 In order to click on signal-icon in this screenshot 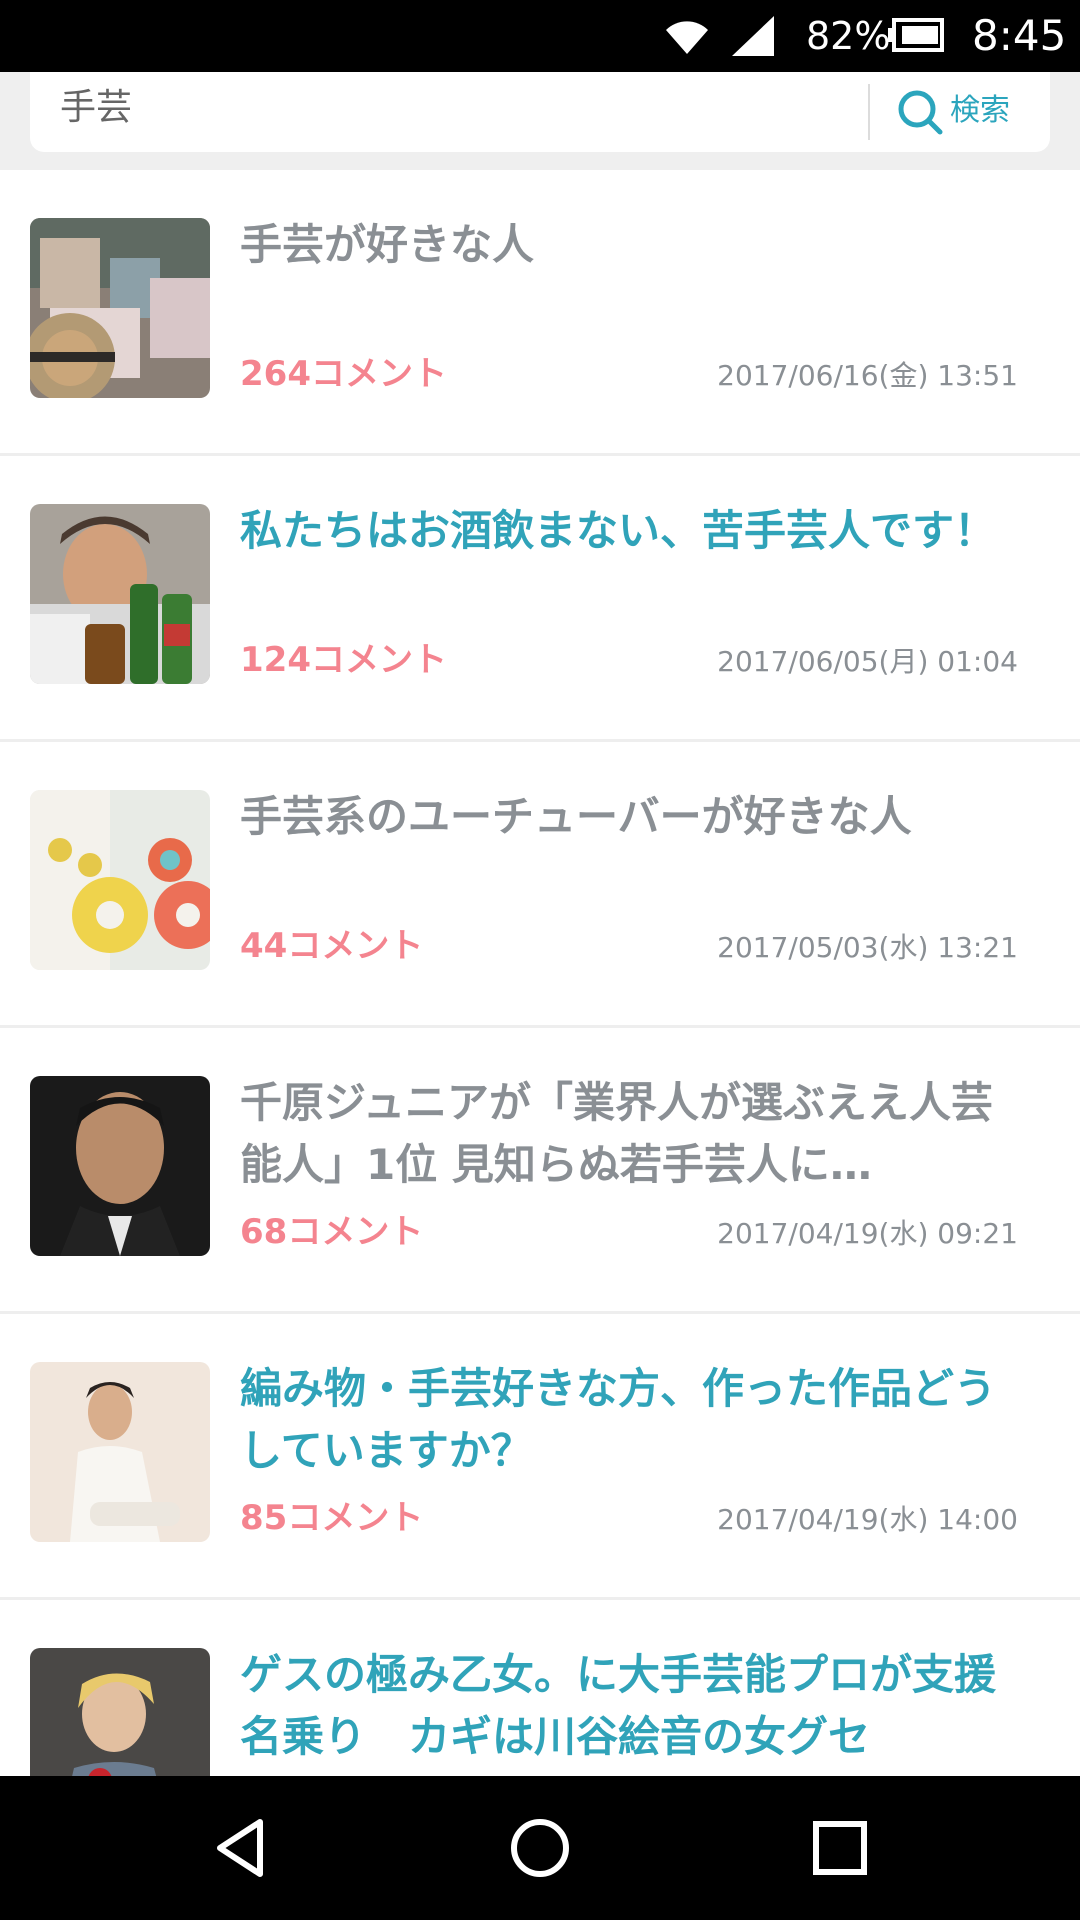, I will do `click(753, 36)`.